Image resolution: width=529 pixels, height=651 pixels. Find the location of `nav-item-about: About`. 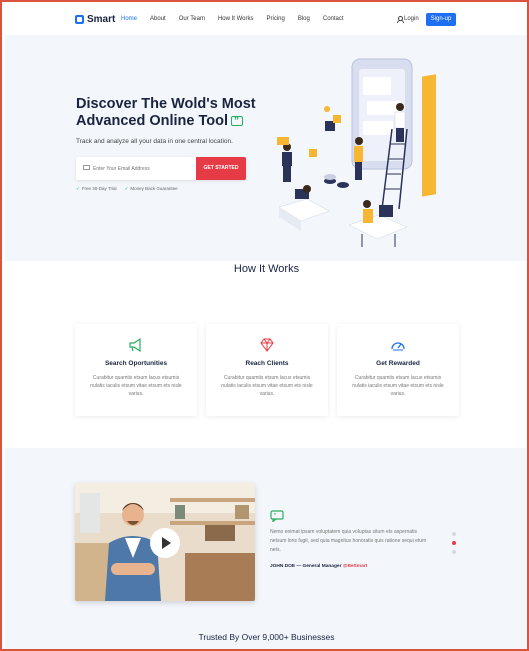

nav-item-about: About is located at coordinates (158, 19).